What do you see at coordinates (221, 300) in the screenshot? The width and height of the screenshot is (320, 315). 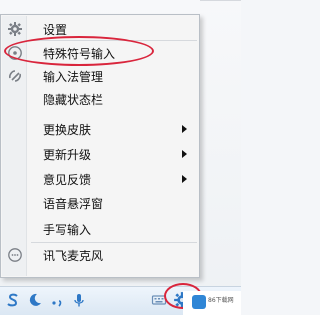 I see `watermark-text: 86下载网` at bounding box center [221, 300].